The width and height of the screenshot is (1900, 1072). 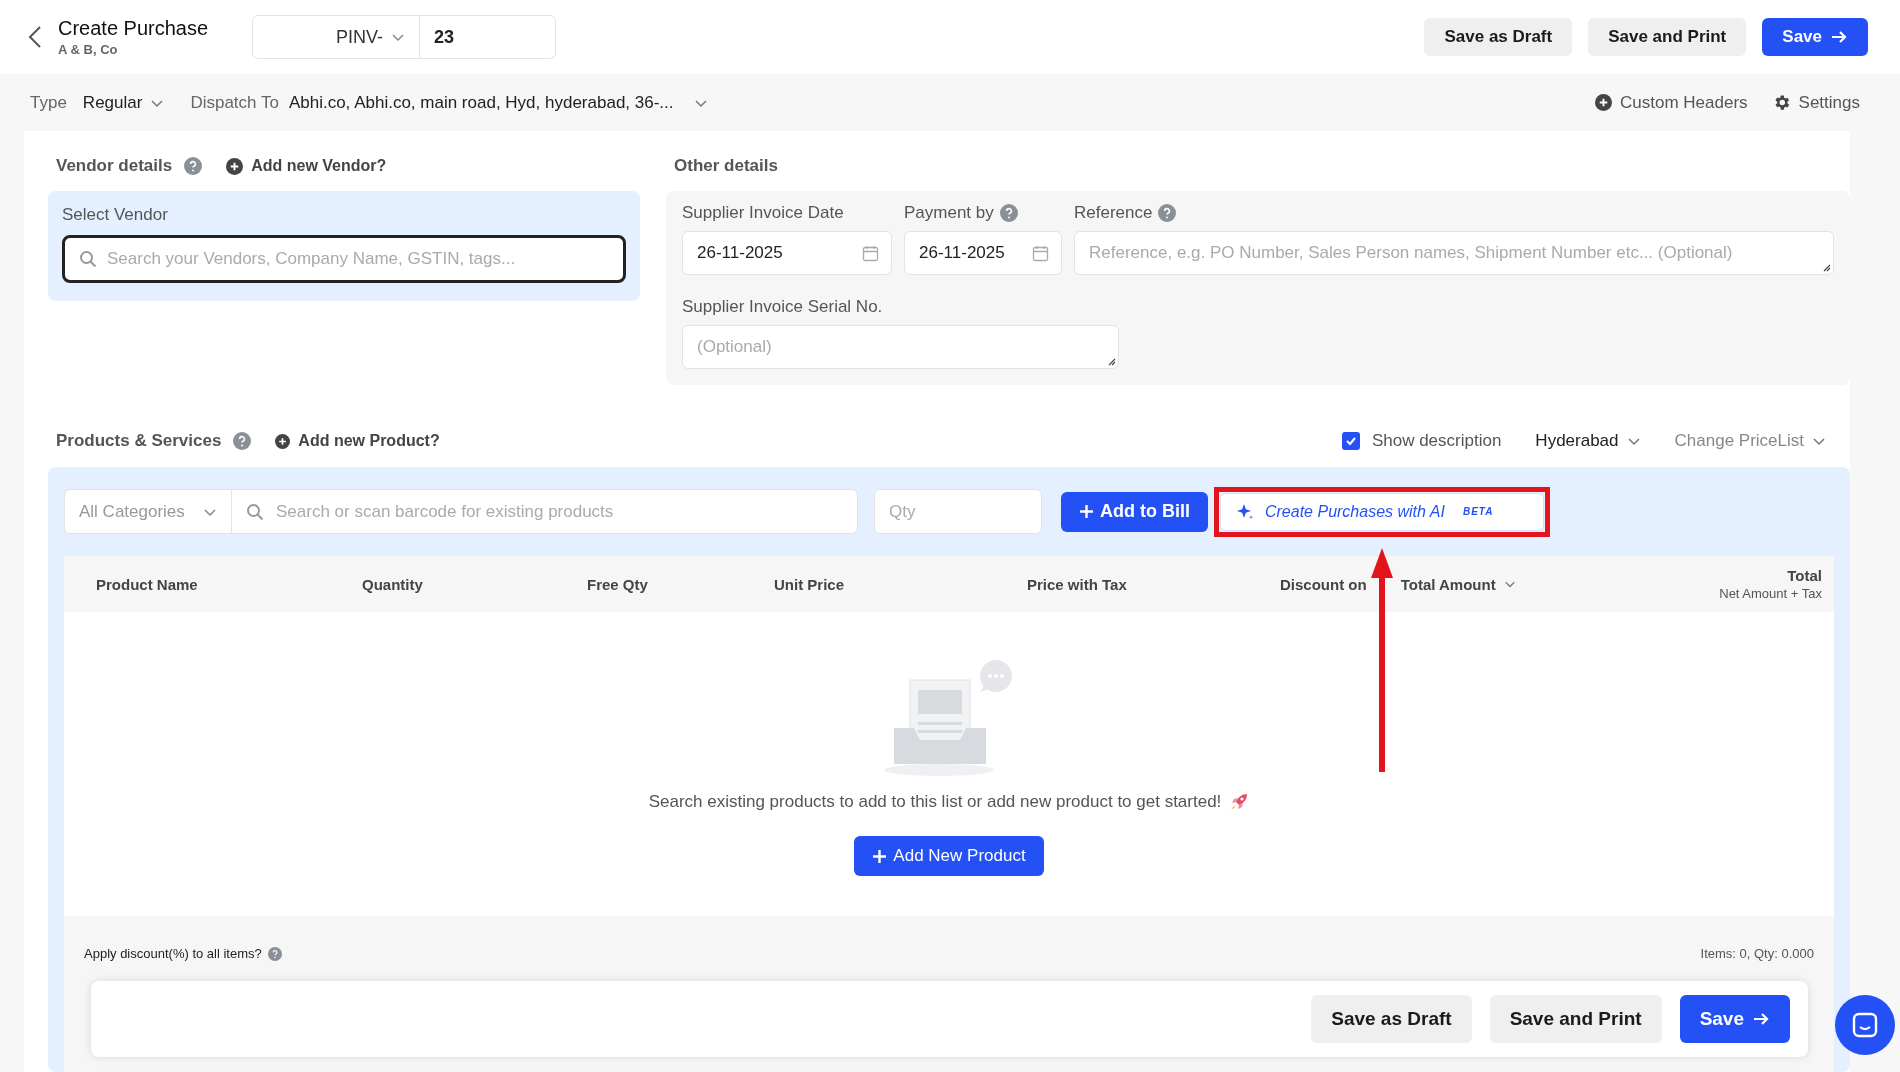 What do you see at coordinates (123, 102) in the screenshot?
I see `type-select: Regular` at bounding box center [123, 102].